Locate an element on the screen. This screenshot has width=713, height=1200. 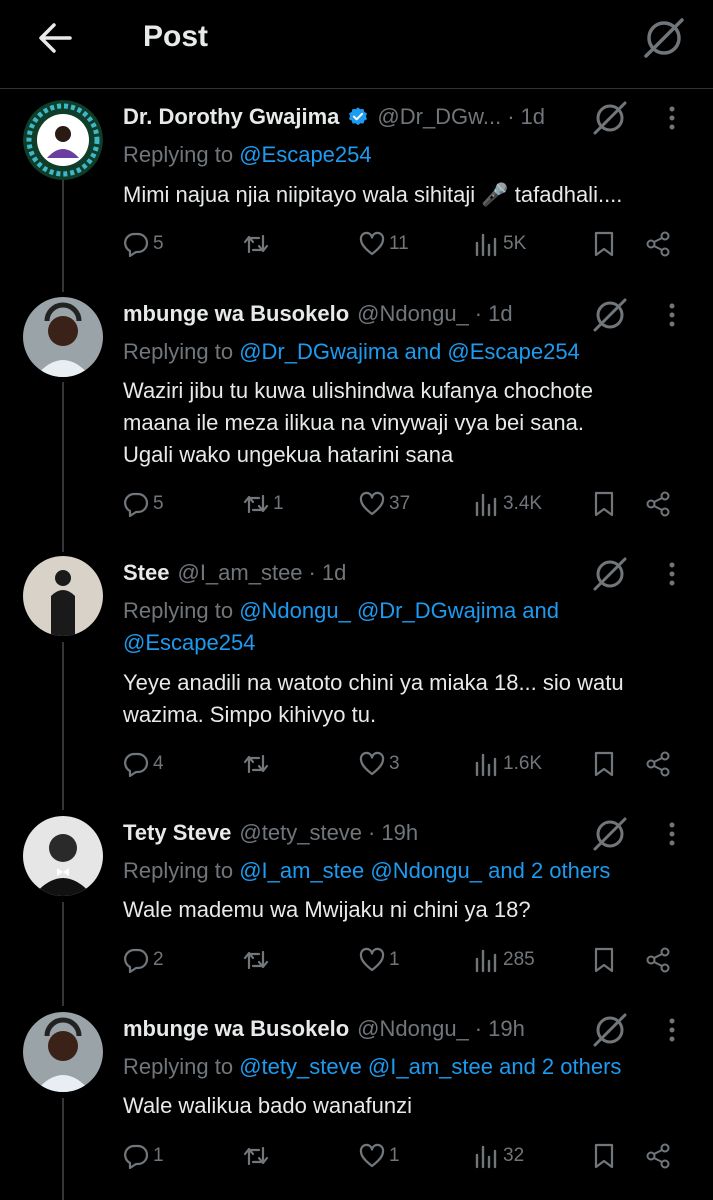
mention-link: @Ndongu_ @Dr_DGwajima and is located at coordinates (399, 610).